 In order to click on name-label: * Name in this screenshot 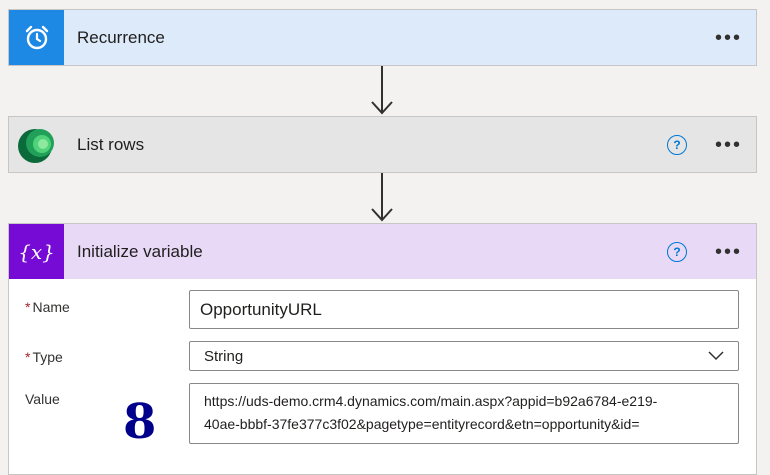, I will do `click(47, 307)`.